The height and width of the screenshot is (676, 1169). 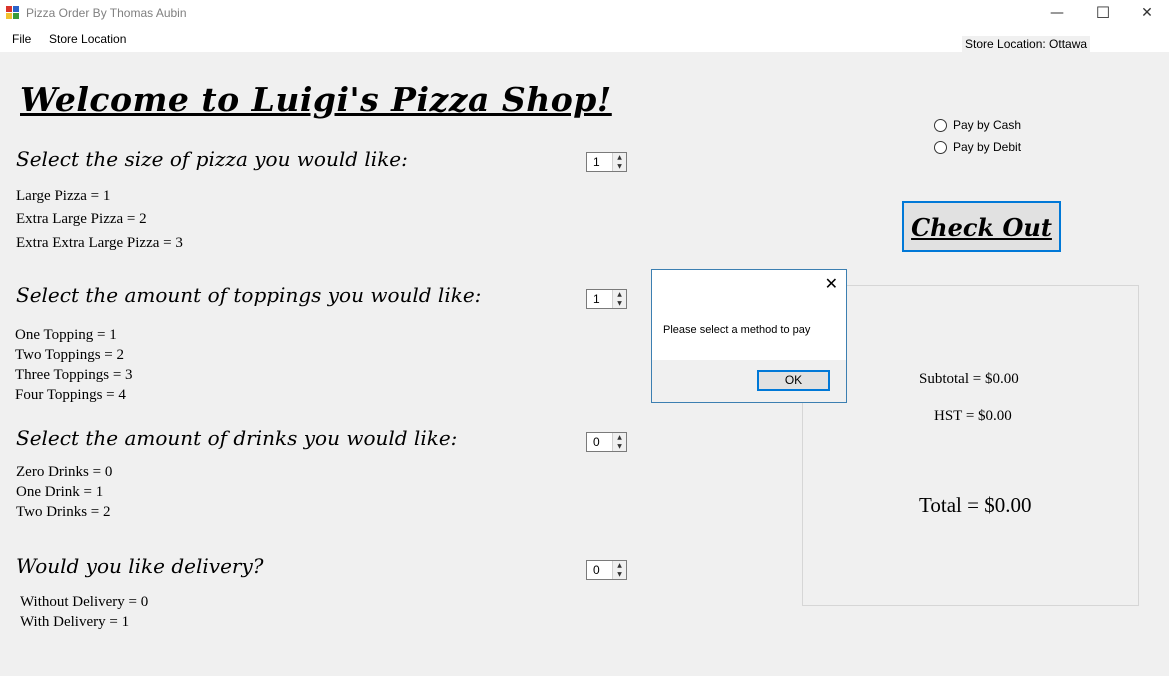 What do you see at coordinates (66, 335) in the screenshot?
I see `toppings-option: One Topping = 1` at bounding box center [66, 335].